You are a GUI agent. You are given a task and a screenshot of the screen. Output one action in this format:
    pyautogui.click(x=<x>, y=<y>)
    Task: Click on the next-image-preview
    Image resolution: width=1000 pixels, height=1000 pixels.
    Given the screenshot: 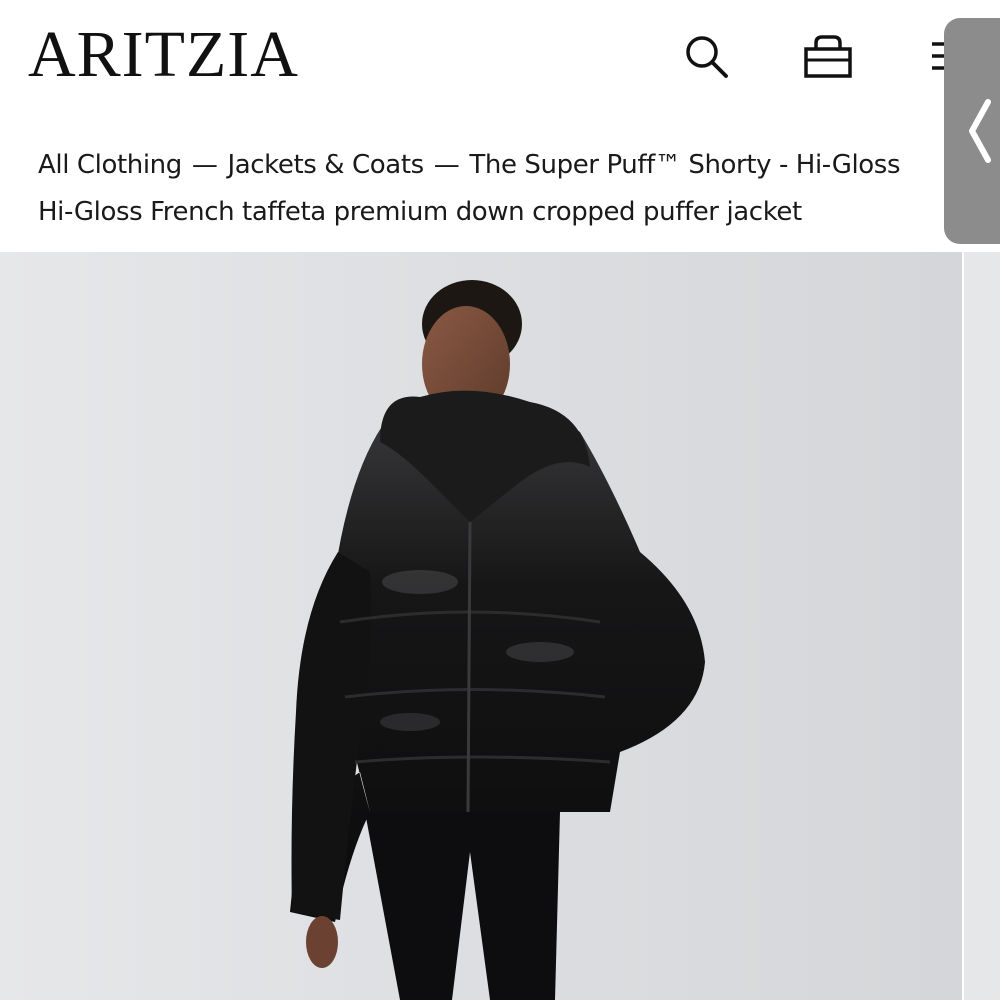 What is the action you would take?
    pyautogui.click(x=982, y=626)
    